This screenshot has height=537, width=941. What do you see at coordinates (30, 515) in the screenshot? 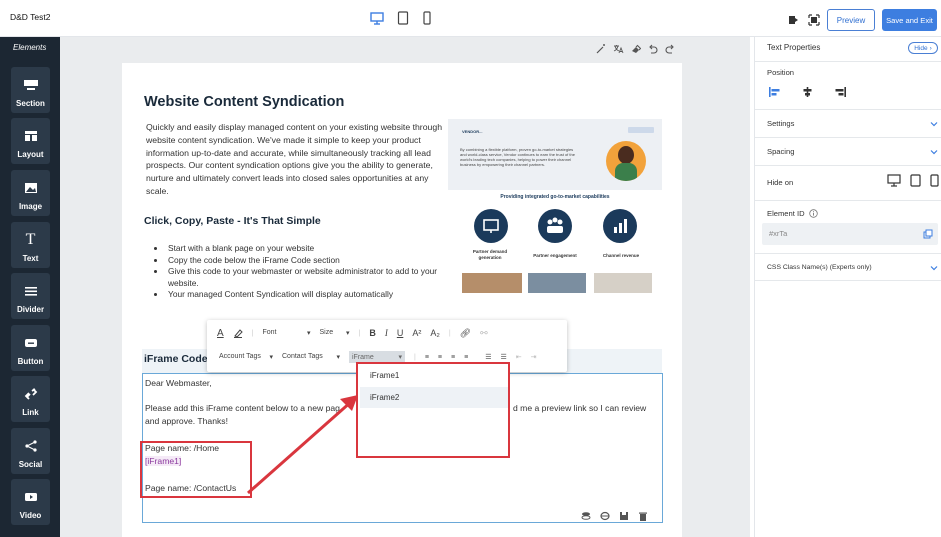
I see `element-video-label: Video` at bounding box center [30, 515].